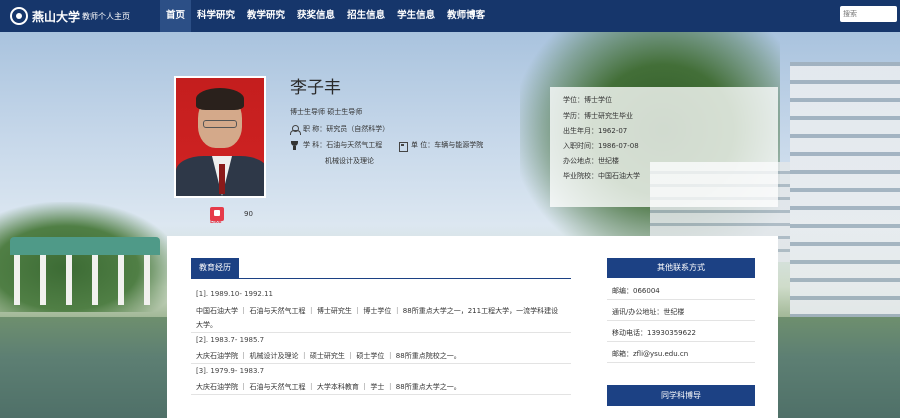  I want to click on address: 通讯/办公地址：世纪楼, so click(648, 312).